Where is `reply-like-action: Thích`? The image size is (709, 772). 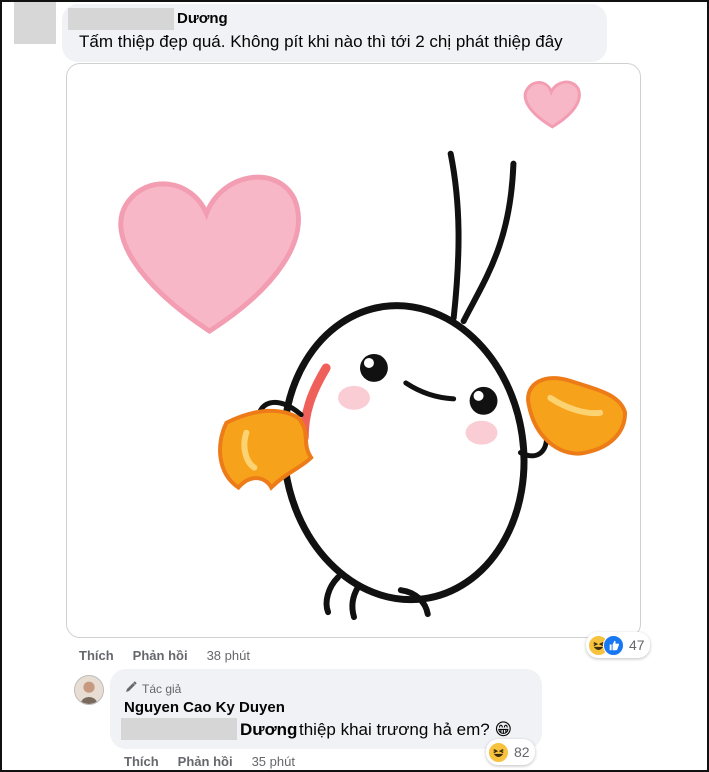 reply-like-action: Thích is located at coordinates (141, 761).